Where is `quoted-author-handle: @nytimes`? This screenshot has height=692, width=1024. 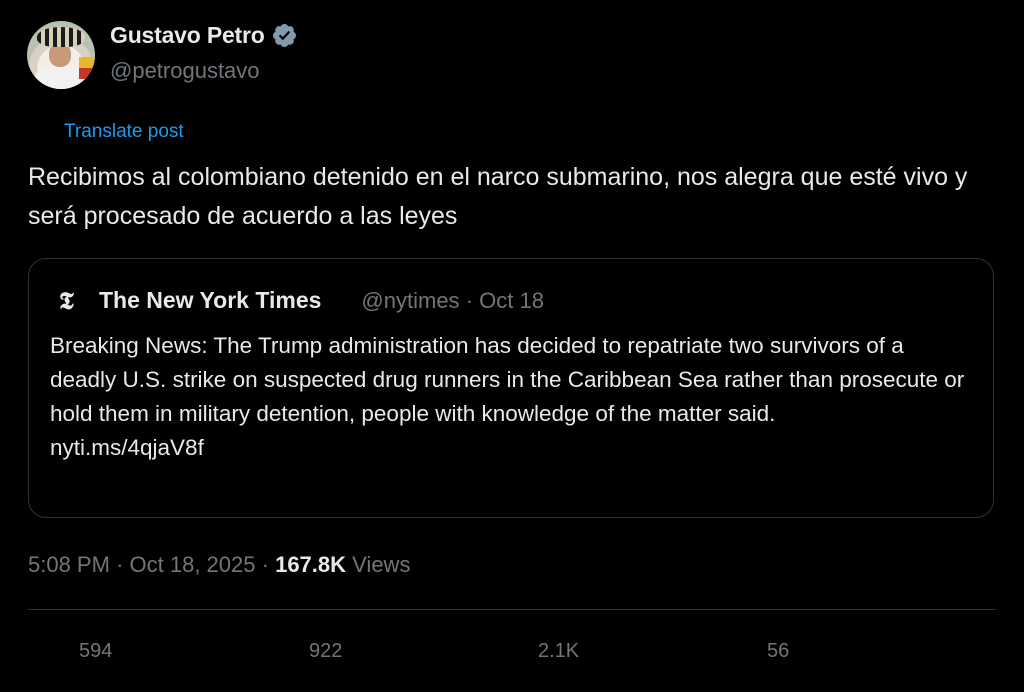
quoted-author-handle: @nytimes is located at coordinates (410, 300).